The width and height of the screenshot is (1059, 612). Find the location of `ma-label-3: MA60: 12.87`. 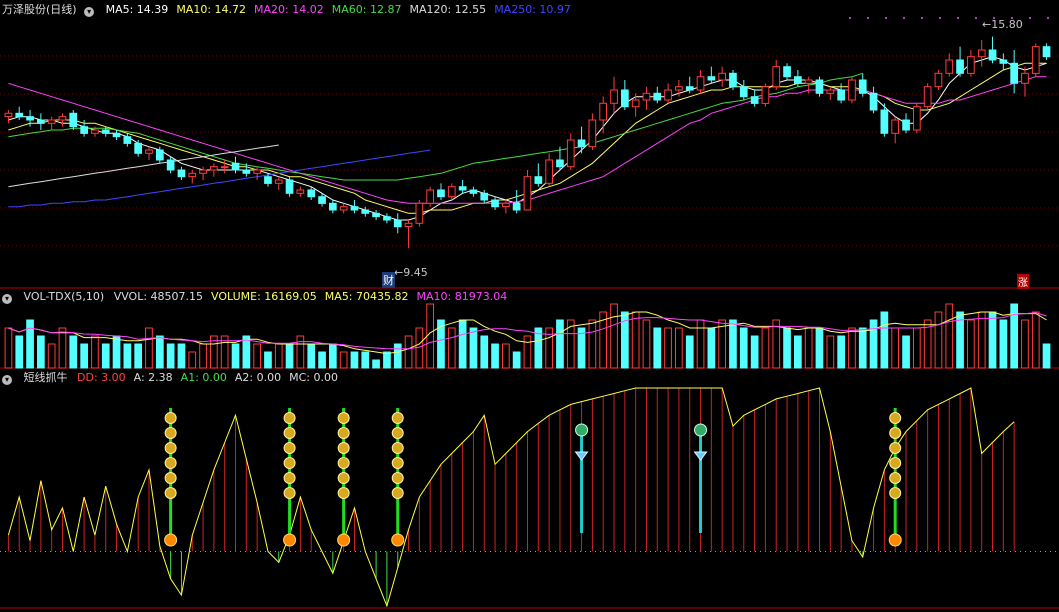

ma-label-3: MA60: 12.87 is located at coordinates (366, 9).